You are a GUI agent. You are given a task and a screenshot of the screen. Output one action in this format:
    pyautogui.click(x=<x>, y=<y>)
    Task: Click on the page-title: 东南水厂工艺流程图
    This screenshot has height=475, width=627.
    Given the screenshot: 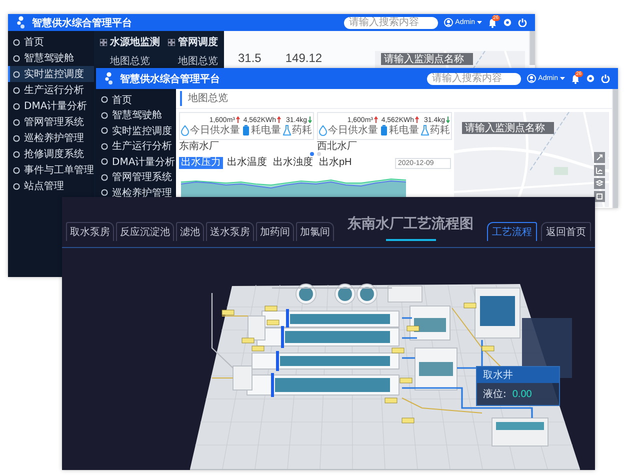 What is the action you would take?
    pyautogui.click(x=411, y=224)
    